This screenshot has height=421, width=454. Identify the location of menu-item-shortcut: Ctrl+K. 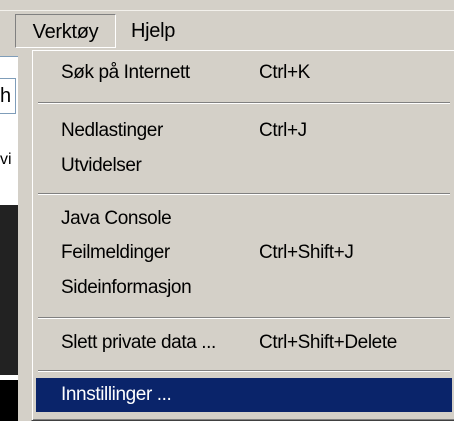
(284, 72).